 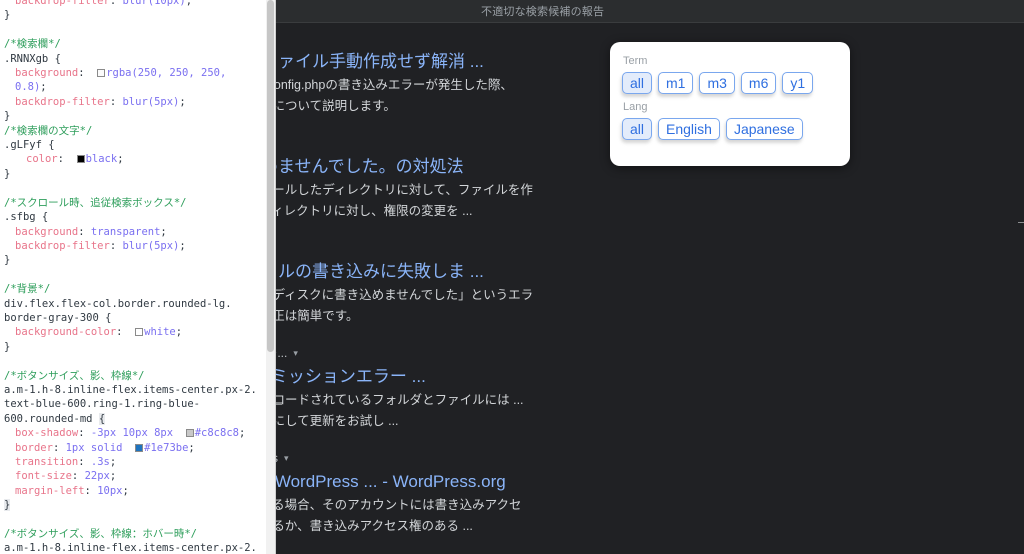 What do you see at coordinates (134, 145) in the screenshot?
I see `css-line: .gLFyf {` at bounding box center [134, 145].